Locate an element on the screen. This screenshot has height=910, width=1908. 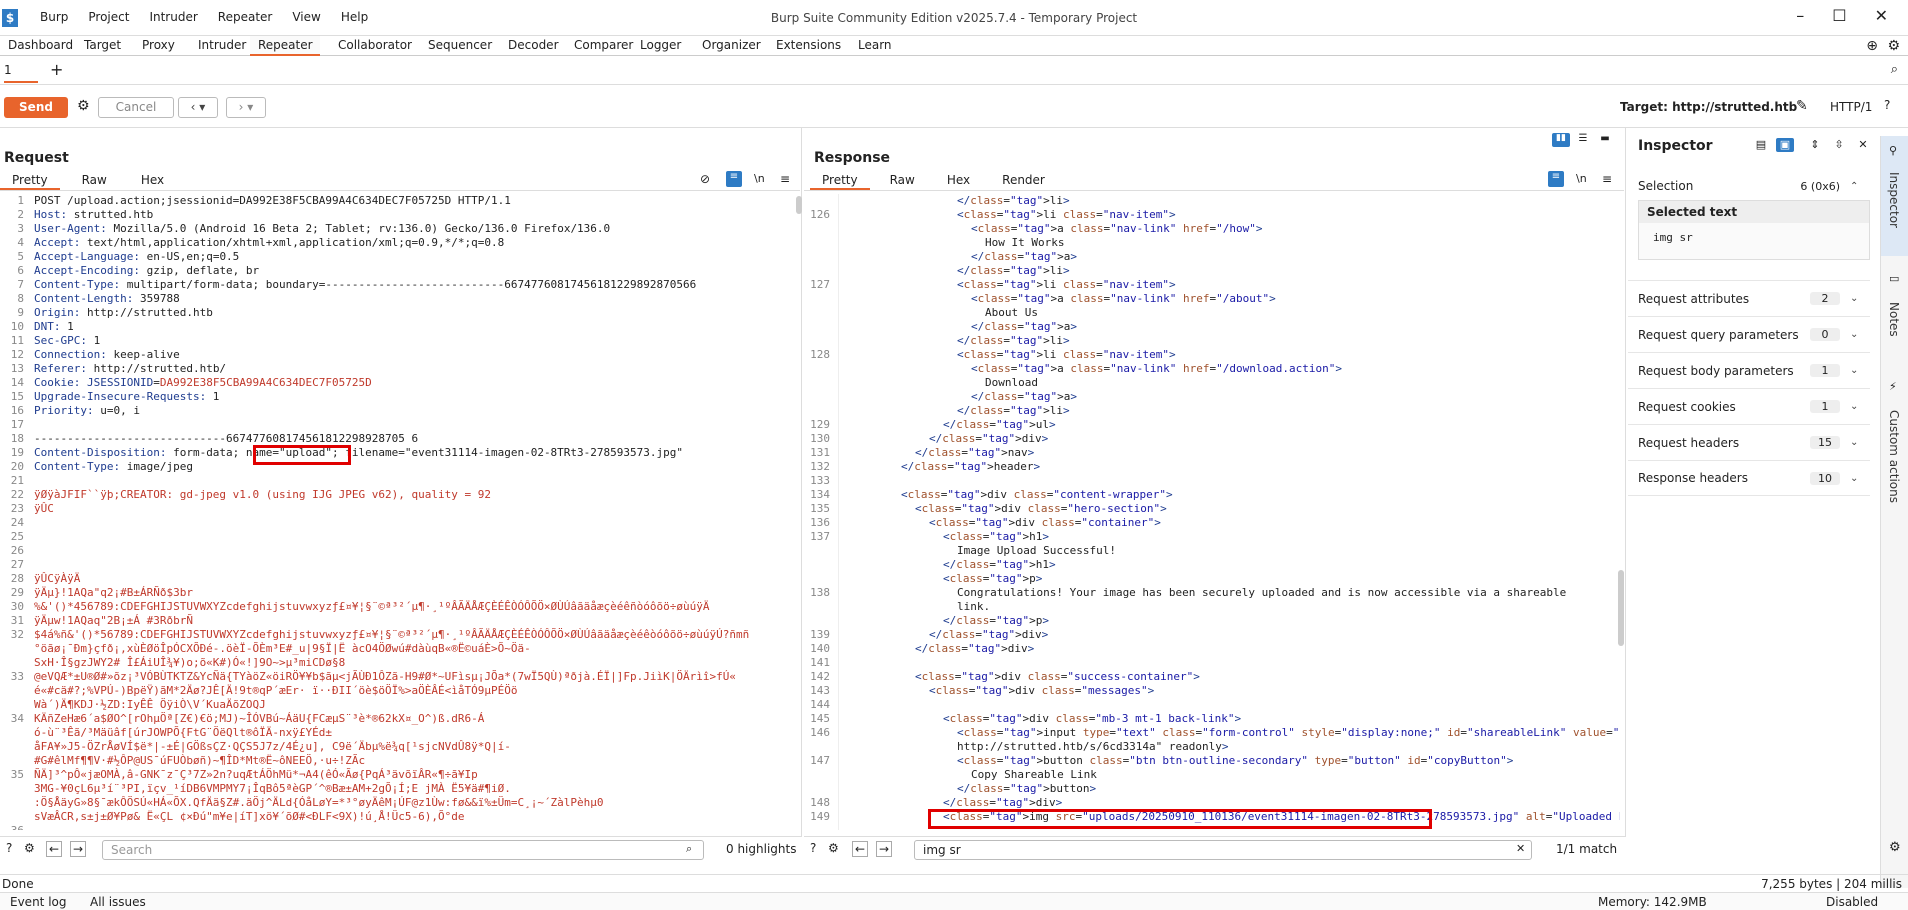
add-tab-icon: + is located at coordinates (56, 69).